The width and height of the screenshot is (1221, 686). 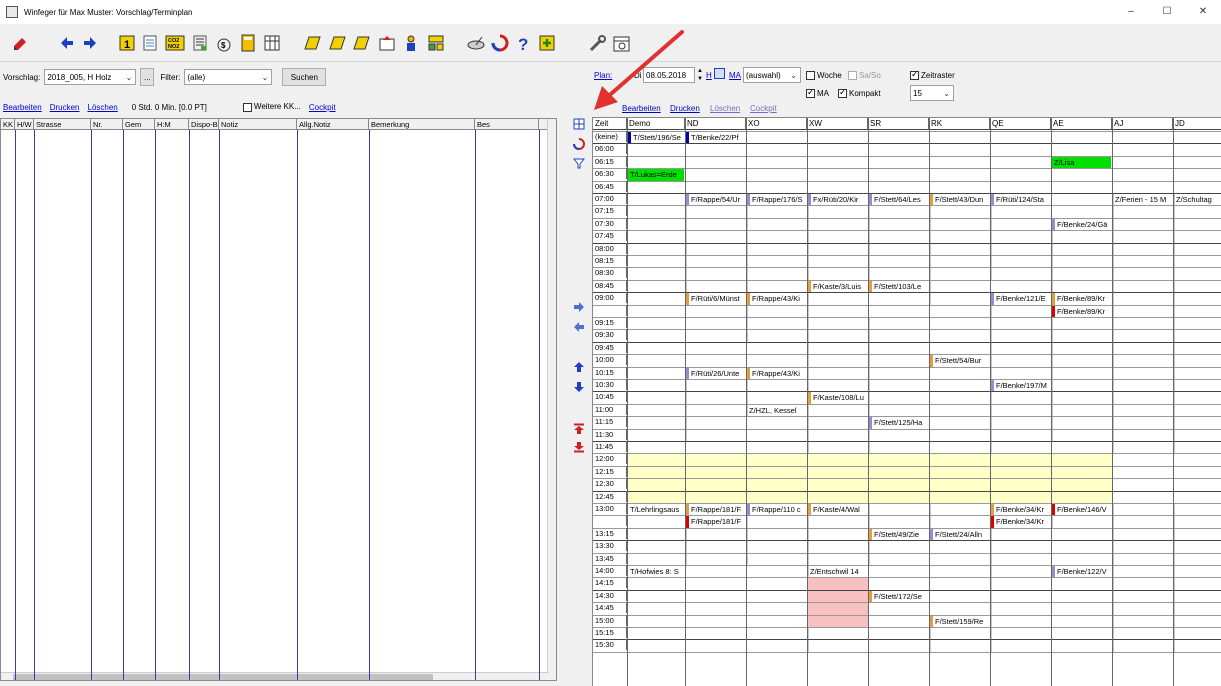 What do you see at coordinates (898, 596) in the screenshot?
I see `appointment-entry: F/Stett/172/Se` at bounding box center [898, 596].